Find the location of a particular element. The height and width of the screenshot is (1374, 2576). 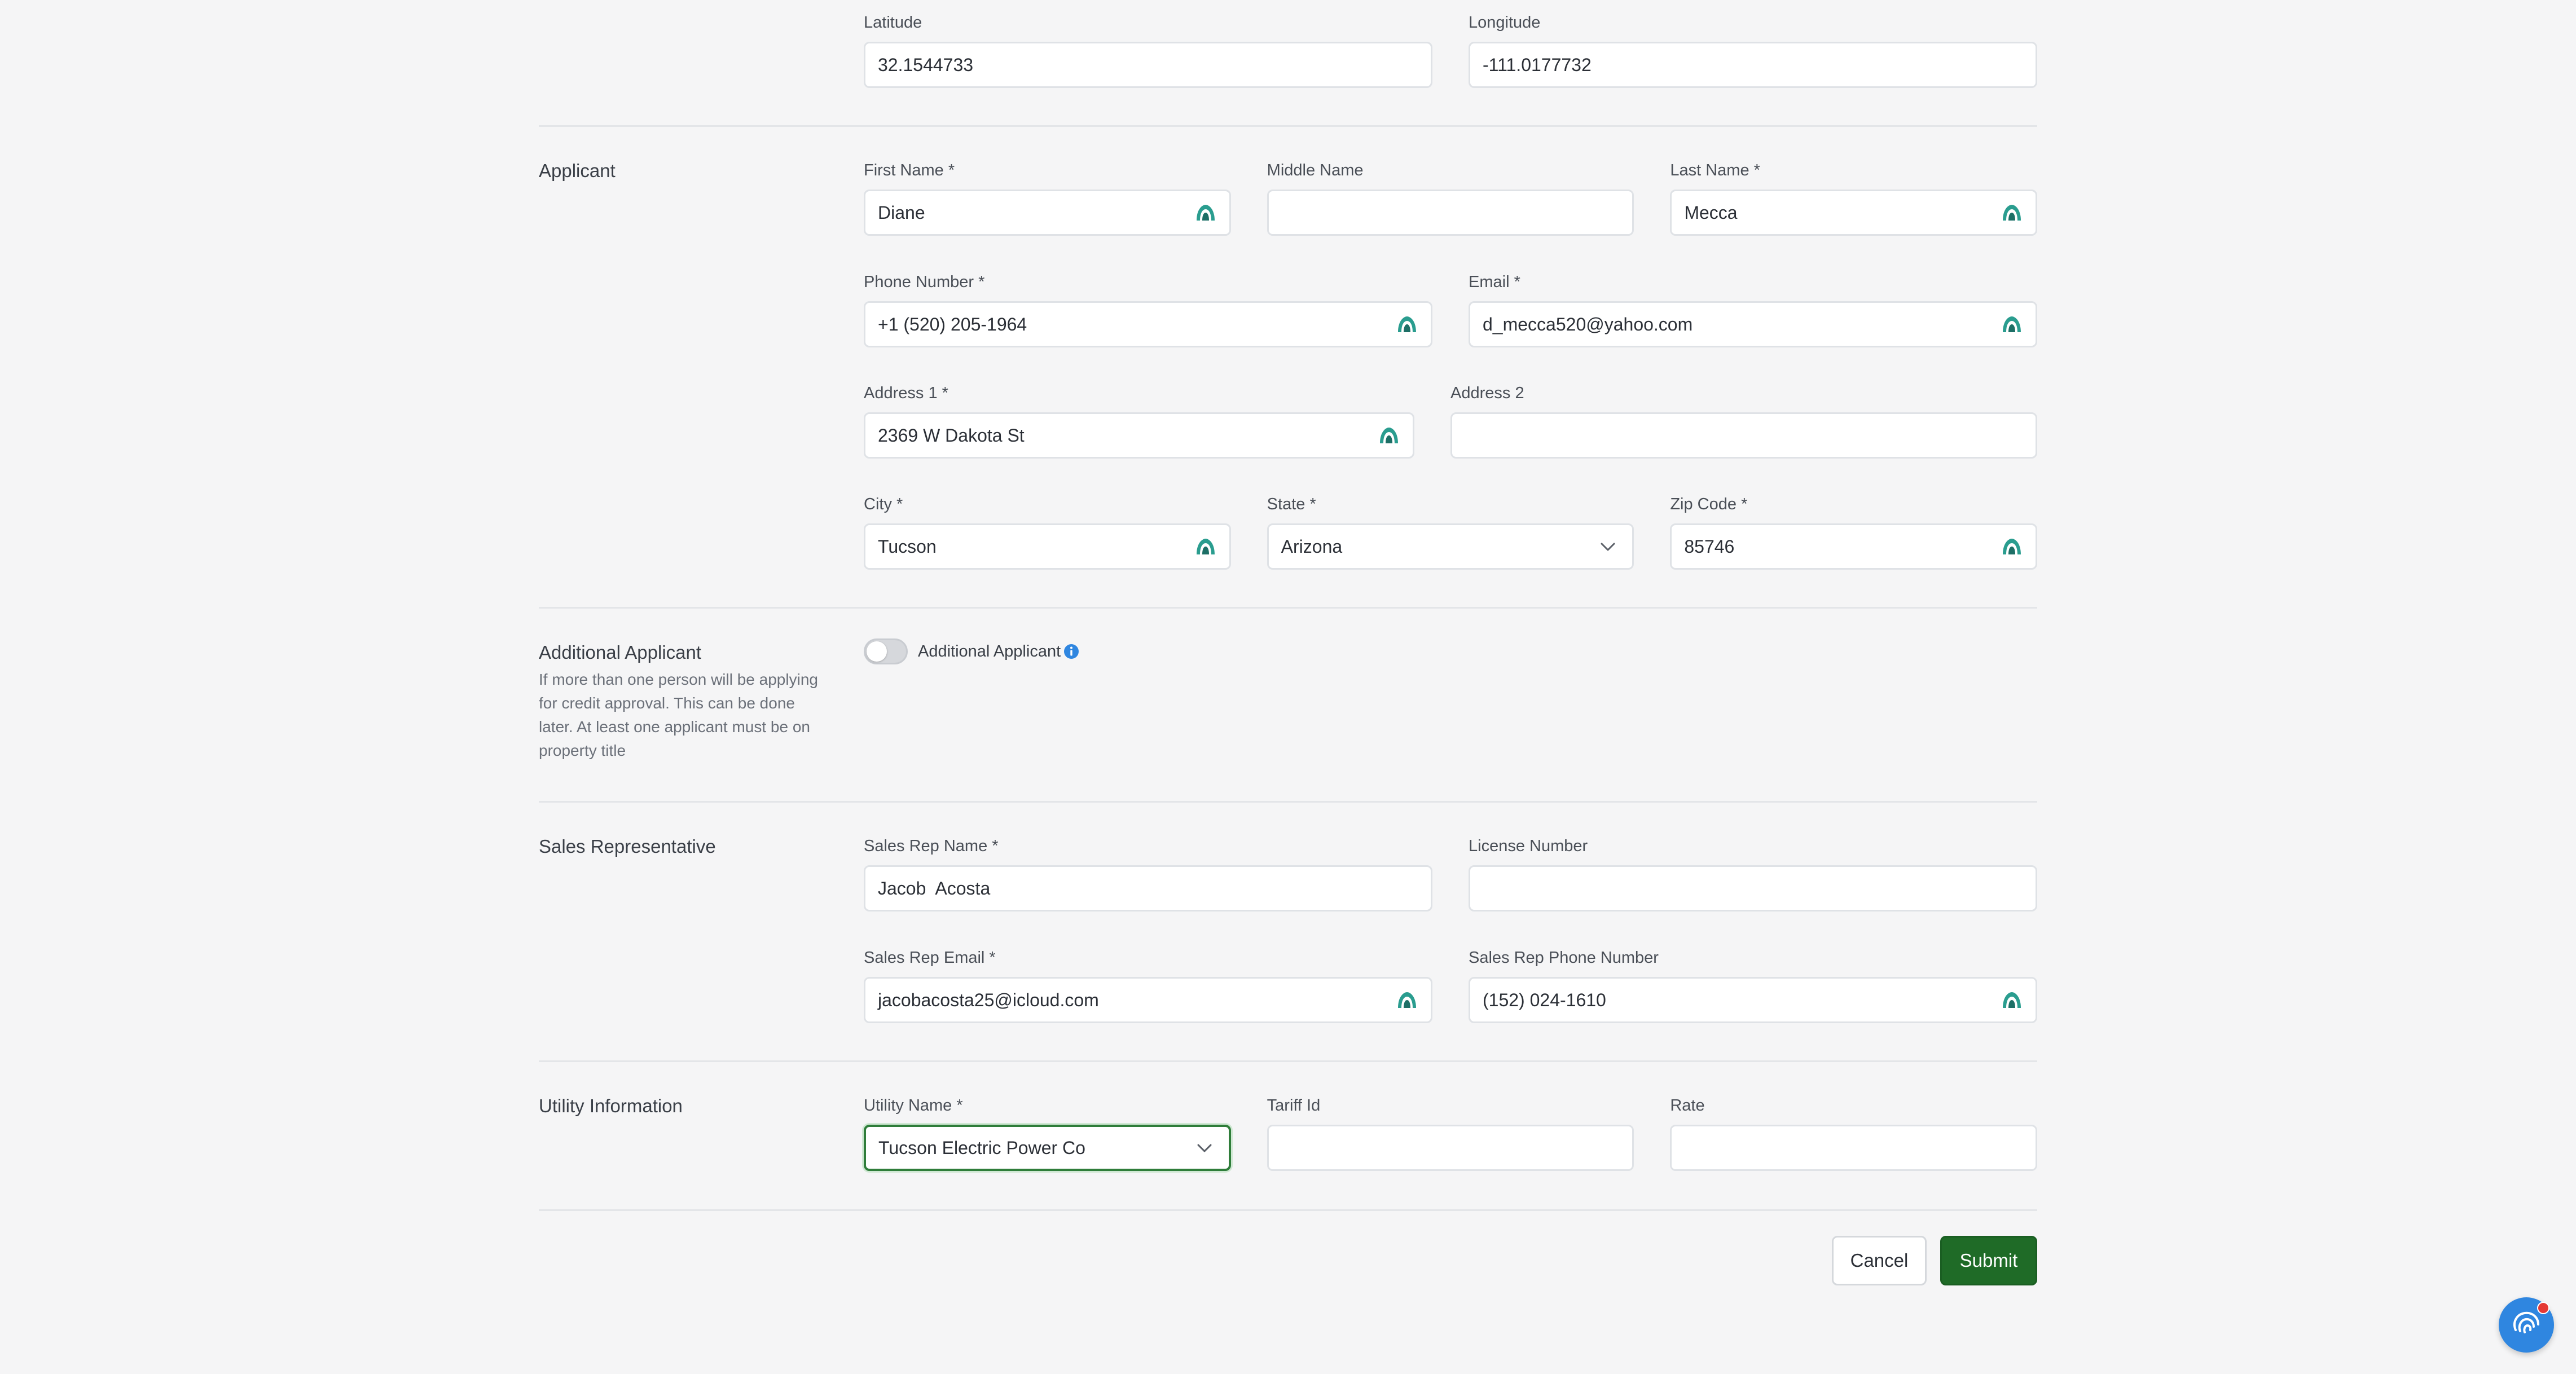

utility-name-field: Utility Name * Tucson Electric Power Co is located at coordinates (1047, 1132).